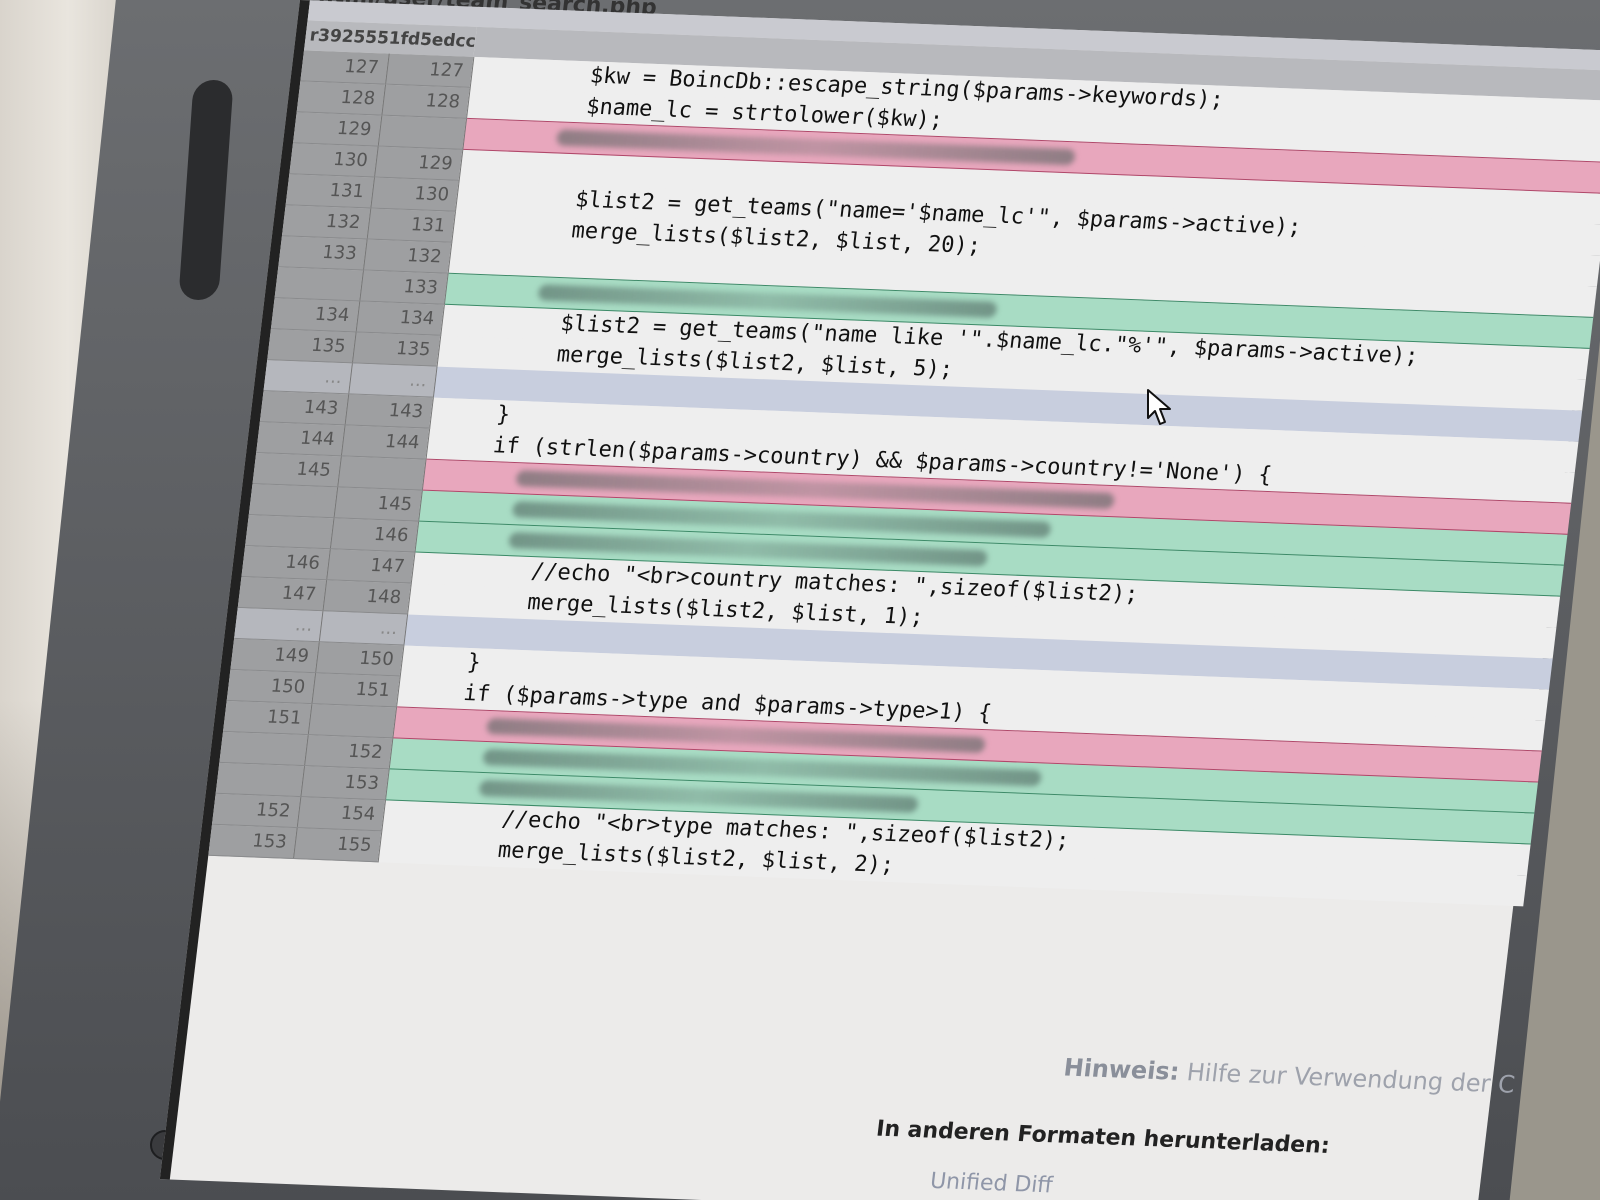 The width and height of the screenshot is (1600, 1200). I want to click on old-line-number: 128, so click(341, 98).